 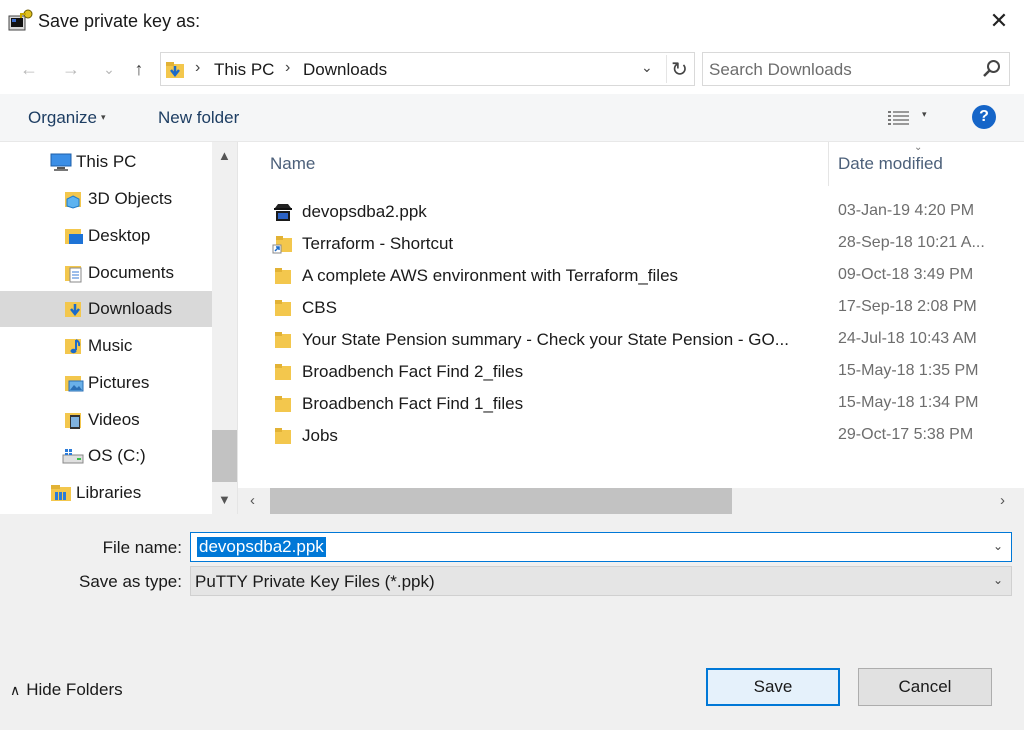 I want to click on title-bar: Save private key as: ✕, so click(x=512, y=22).